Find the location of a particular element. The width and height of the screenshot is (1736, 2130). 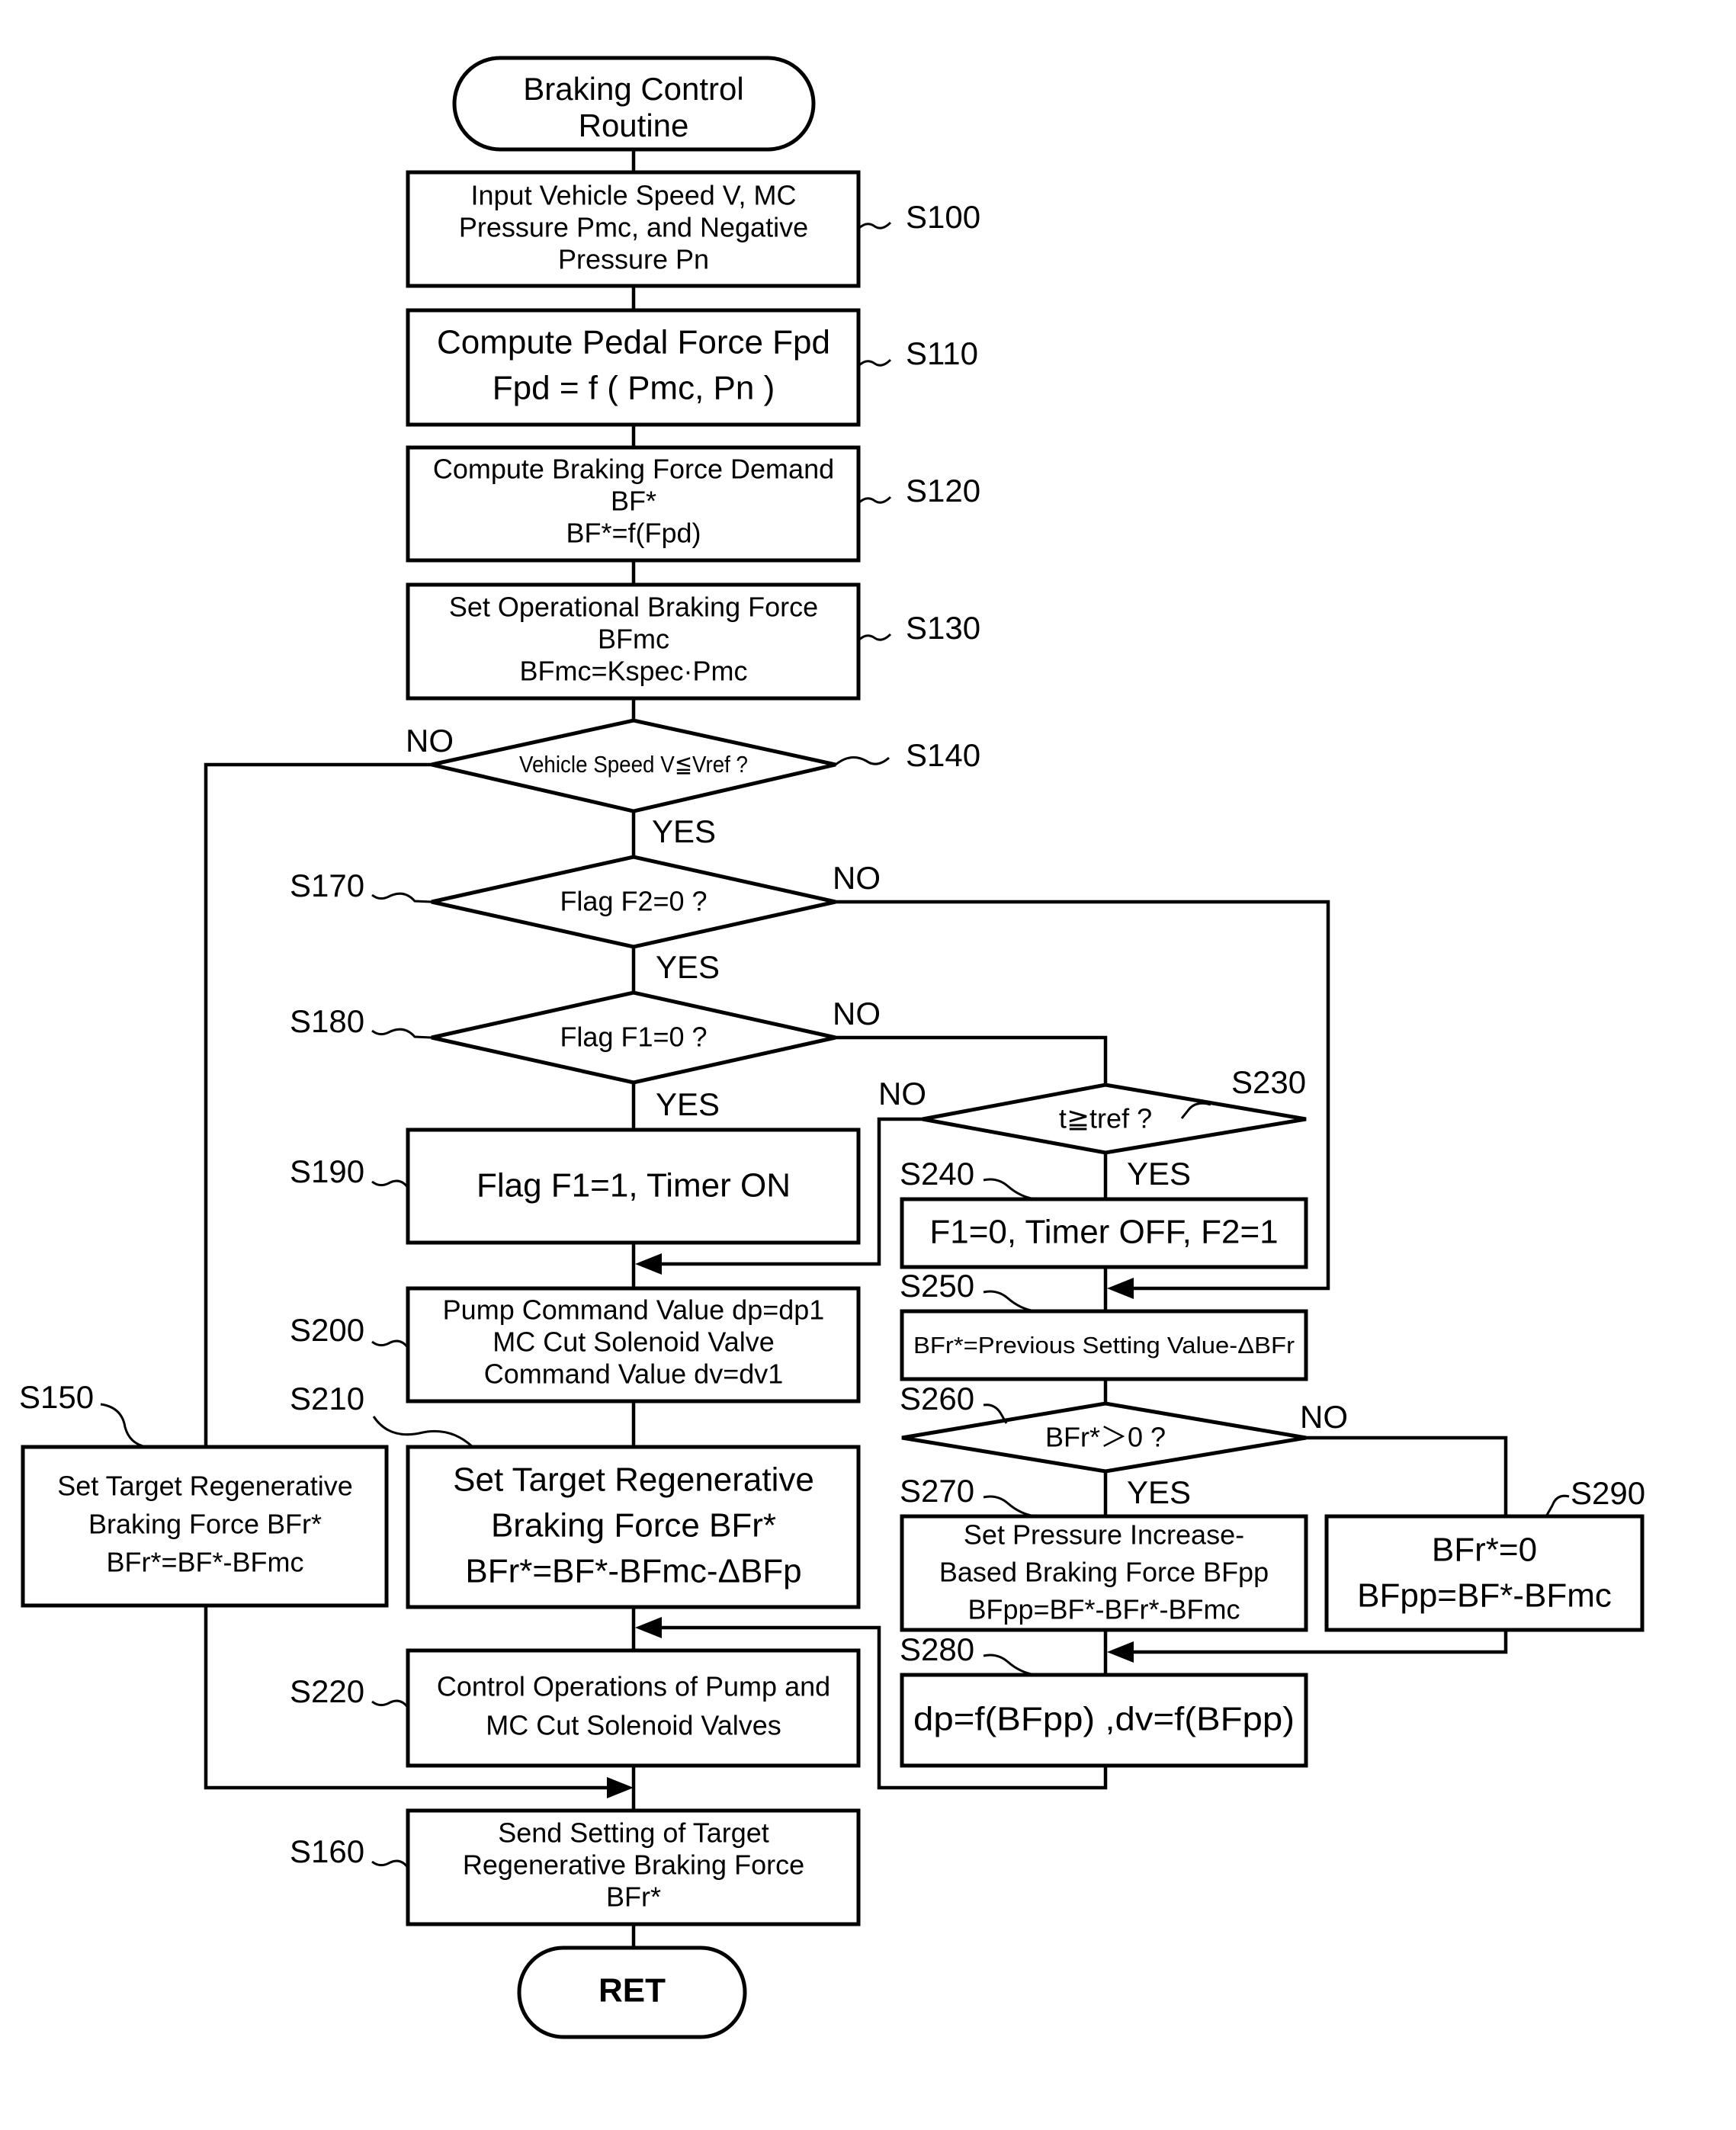

decision-question: Flag F2=0 ? is located at coordinates (633, 902).